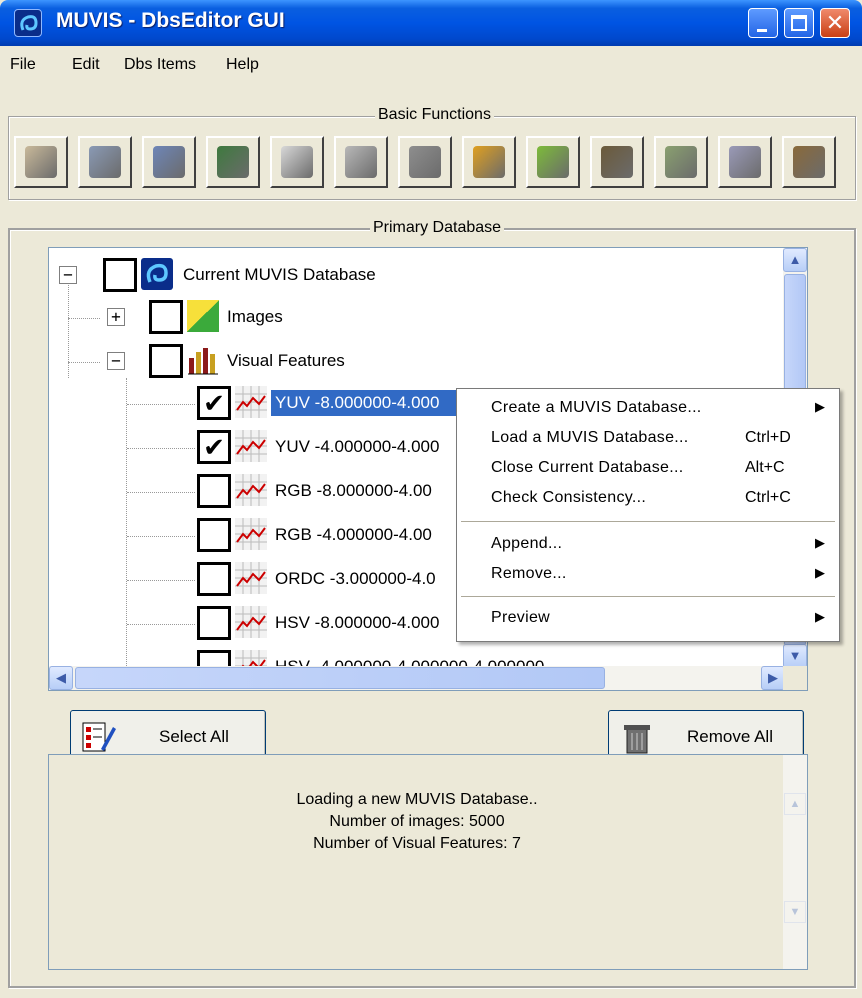 This screenshot has height=998, width=862. I want to click on visual-features-checkbox, so click(166, 361).